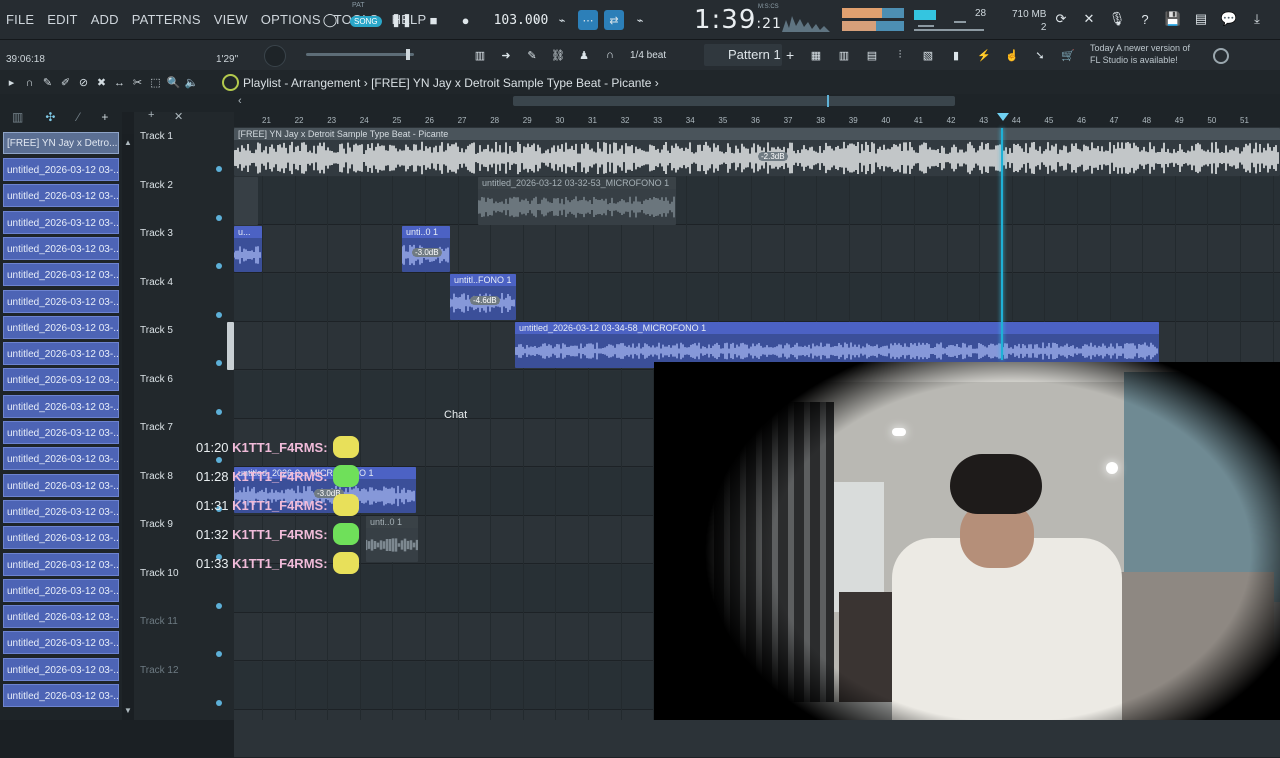 This screenshot has width=1280, height=758. What do you see at coordinates (1229, 19) in the screenshot?
I see `chat-icon: 💬` at bounding box center [1229, 19].